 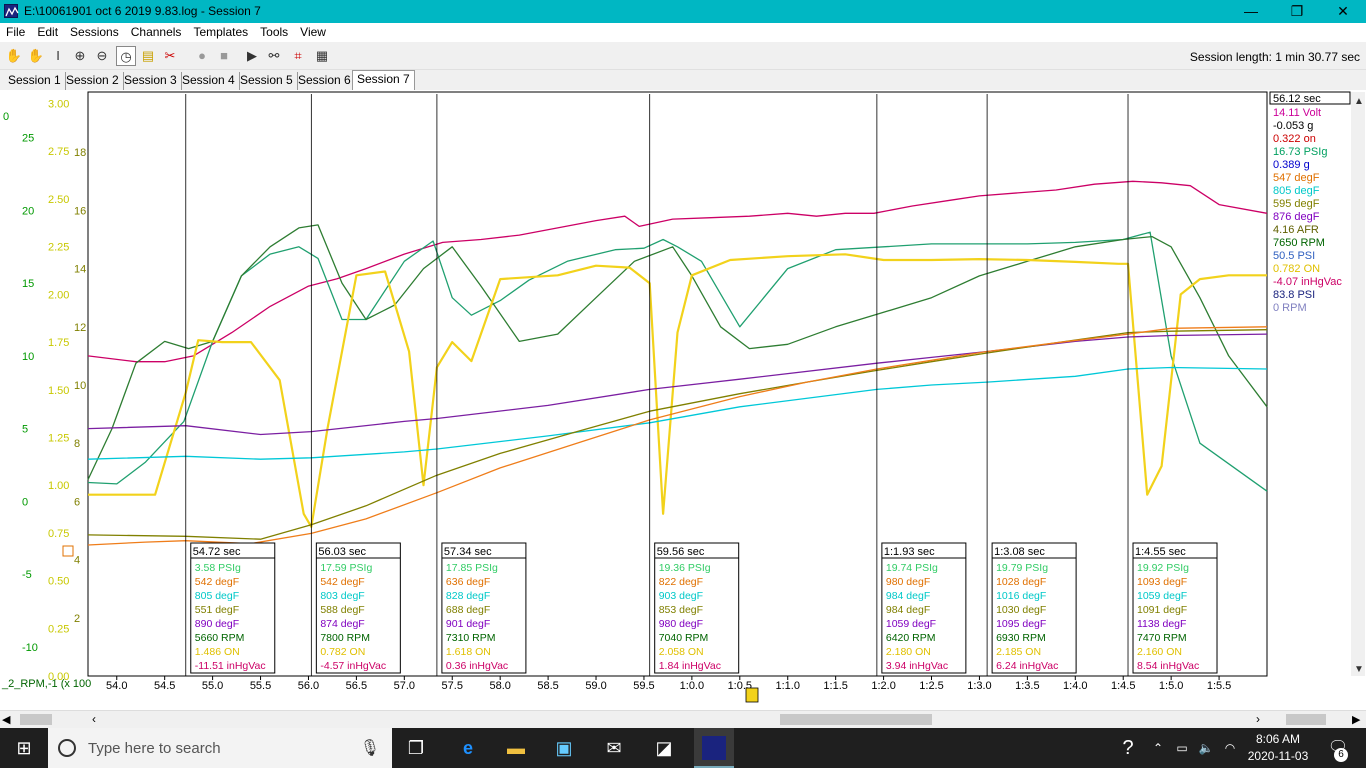 What do you see at coordinates (58, 56) in the screenshot?
I see `text-cursor-icon: I` at bounding box center [58, 56].